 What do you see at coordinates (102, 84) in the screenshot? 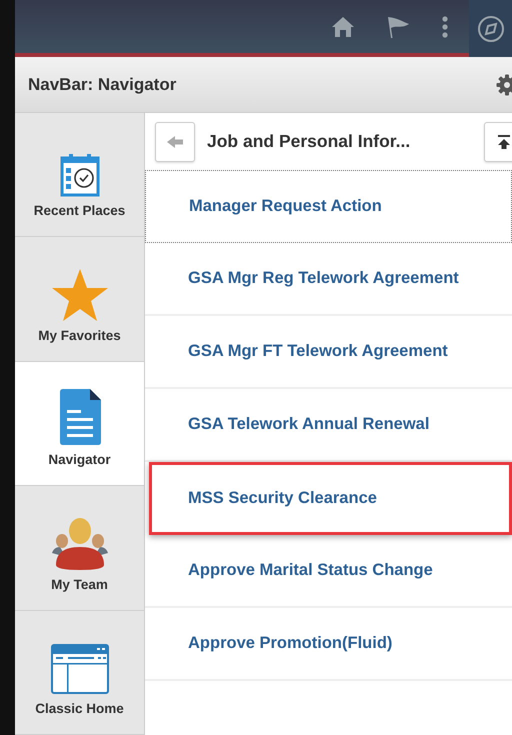
I see `panel-title: NavBar: Navigator` at bounding box center [102, 84].